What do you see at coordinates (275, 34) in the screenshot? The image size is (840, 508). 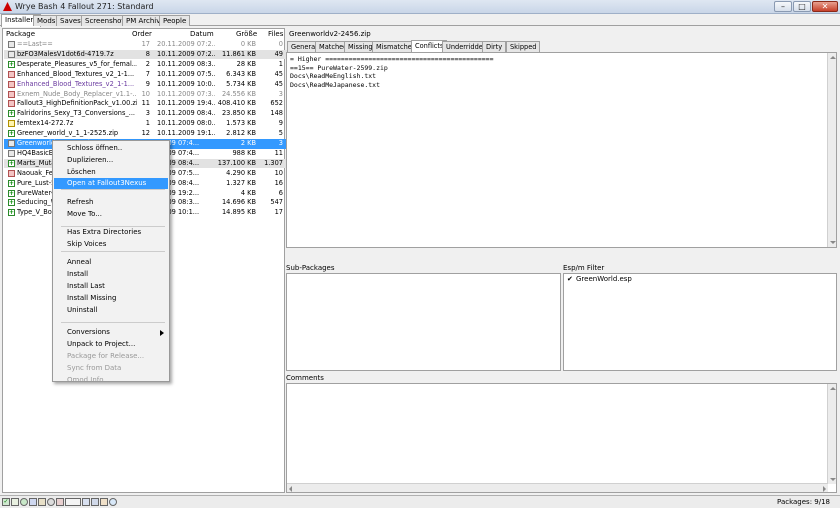 I see `column-header-files: Files` at bounding box center [275, 34].